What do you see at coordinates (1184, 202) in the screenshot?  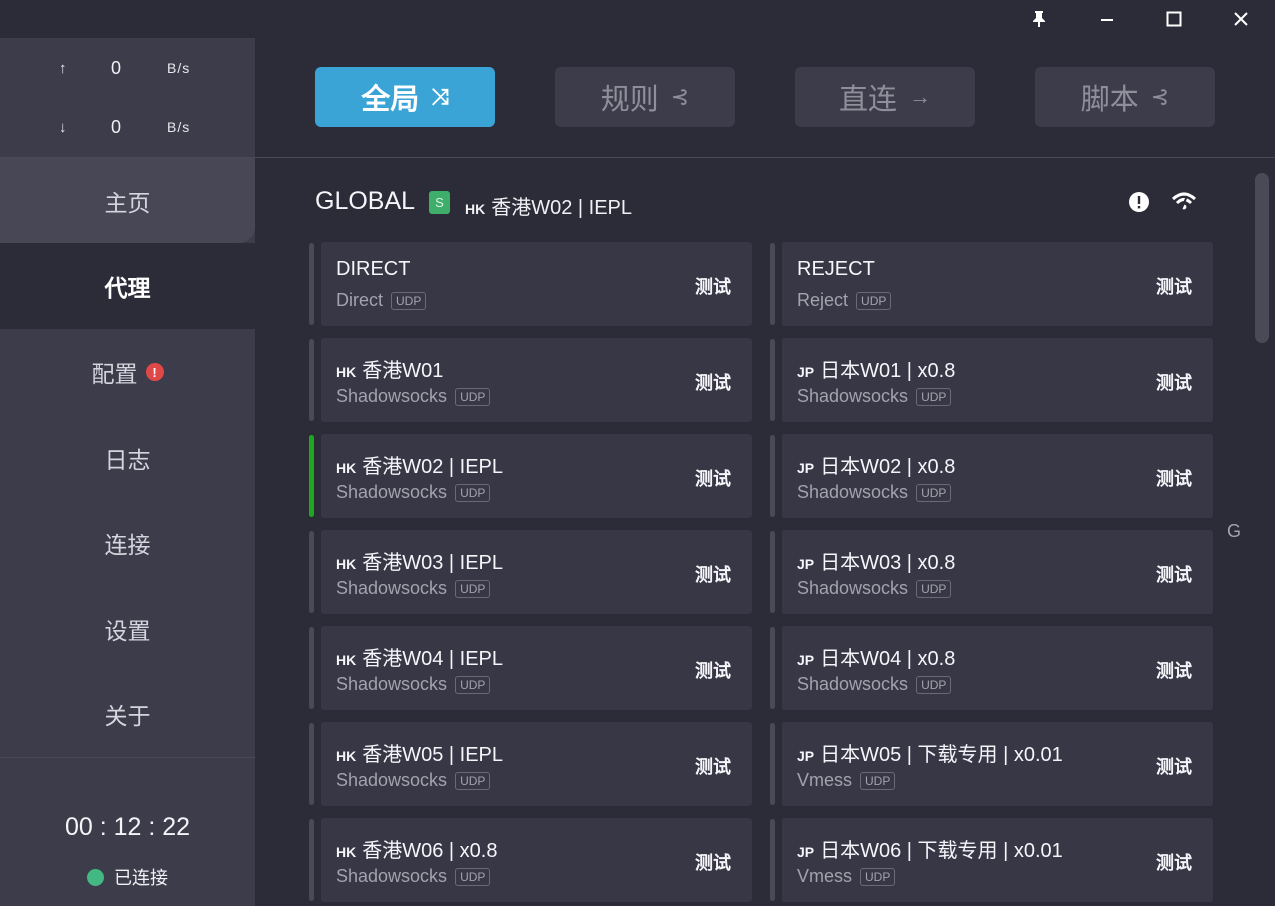 I see `latency-test-icon` at bounding box center [1184, 202].